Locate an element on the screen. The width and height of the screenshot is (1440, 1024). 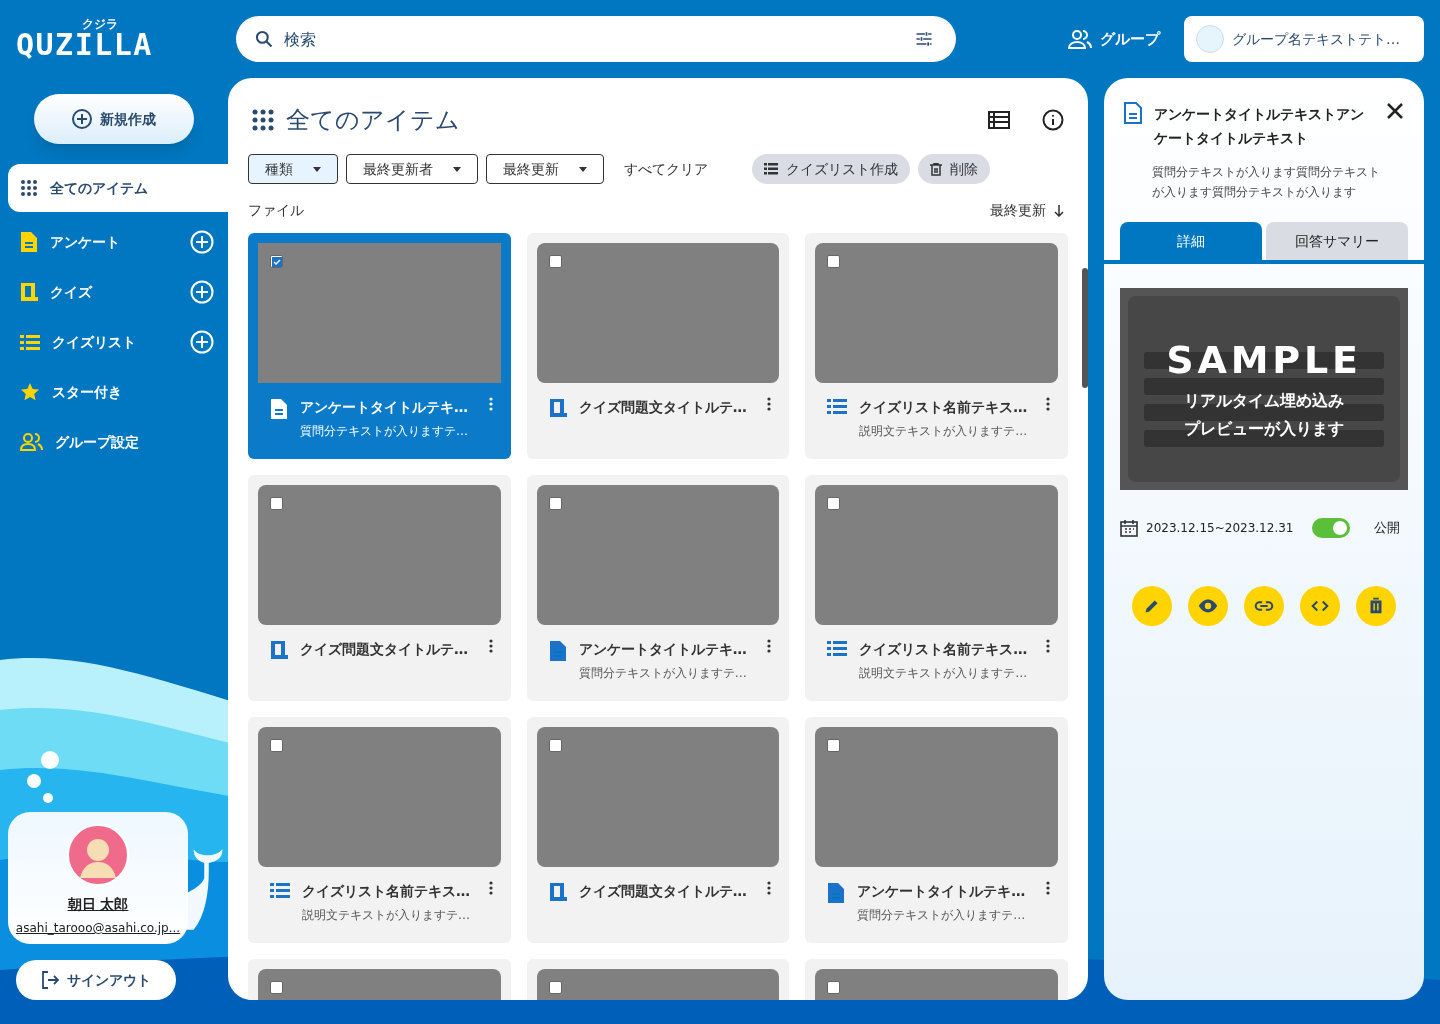
user-name: 朝日 太郎 is located at coordinates (98, 904).